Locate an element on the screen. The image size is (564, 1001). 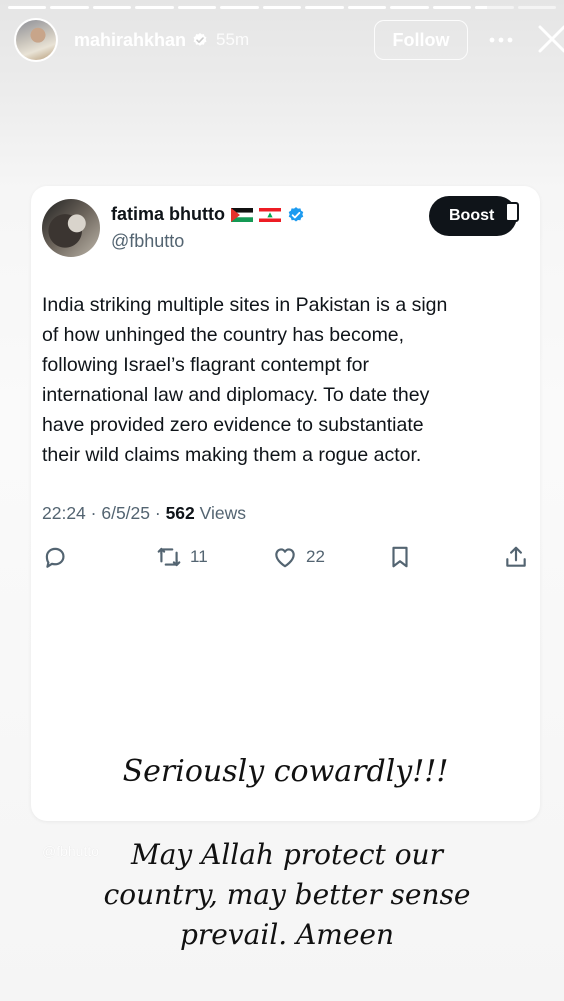
like-count: 22 is located at coordinates (315, 556).